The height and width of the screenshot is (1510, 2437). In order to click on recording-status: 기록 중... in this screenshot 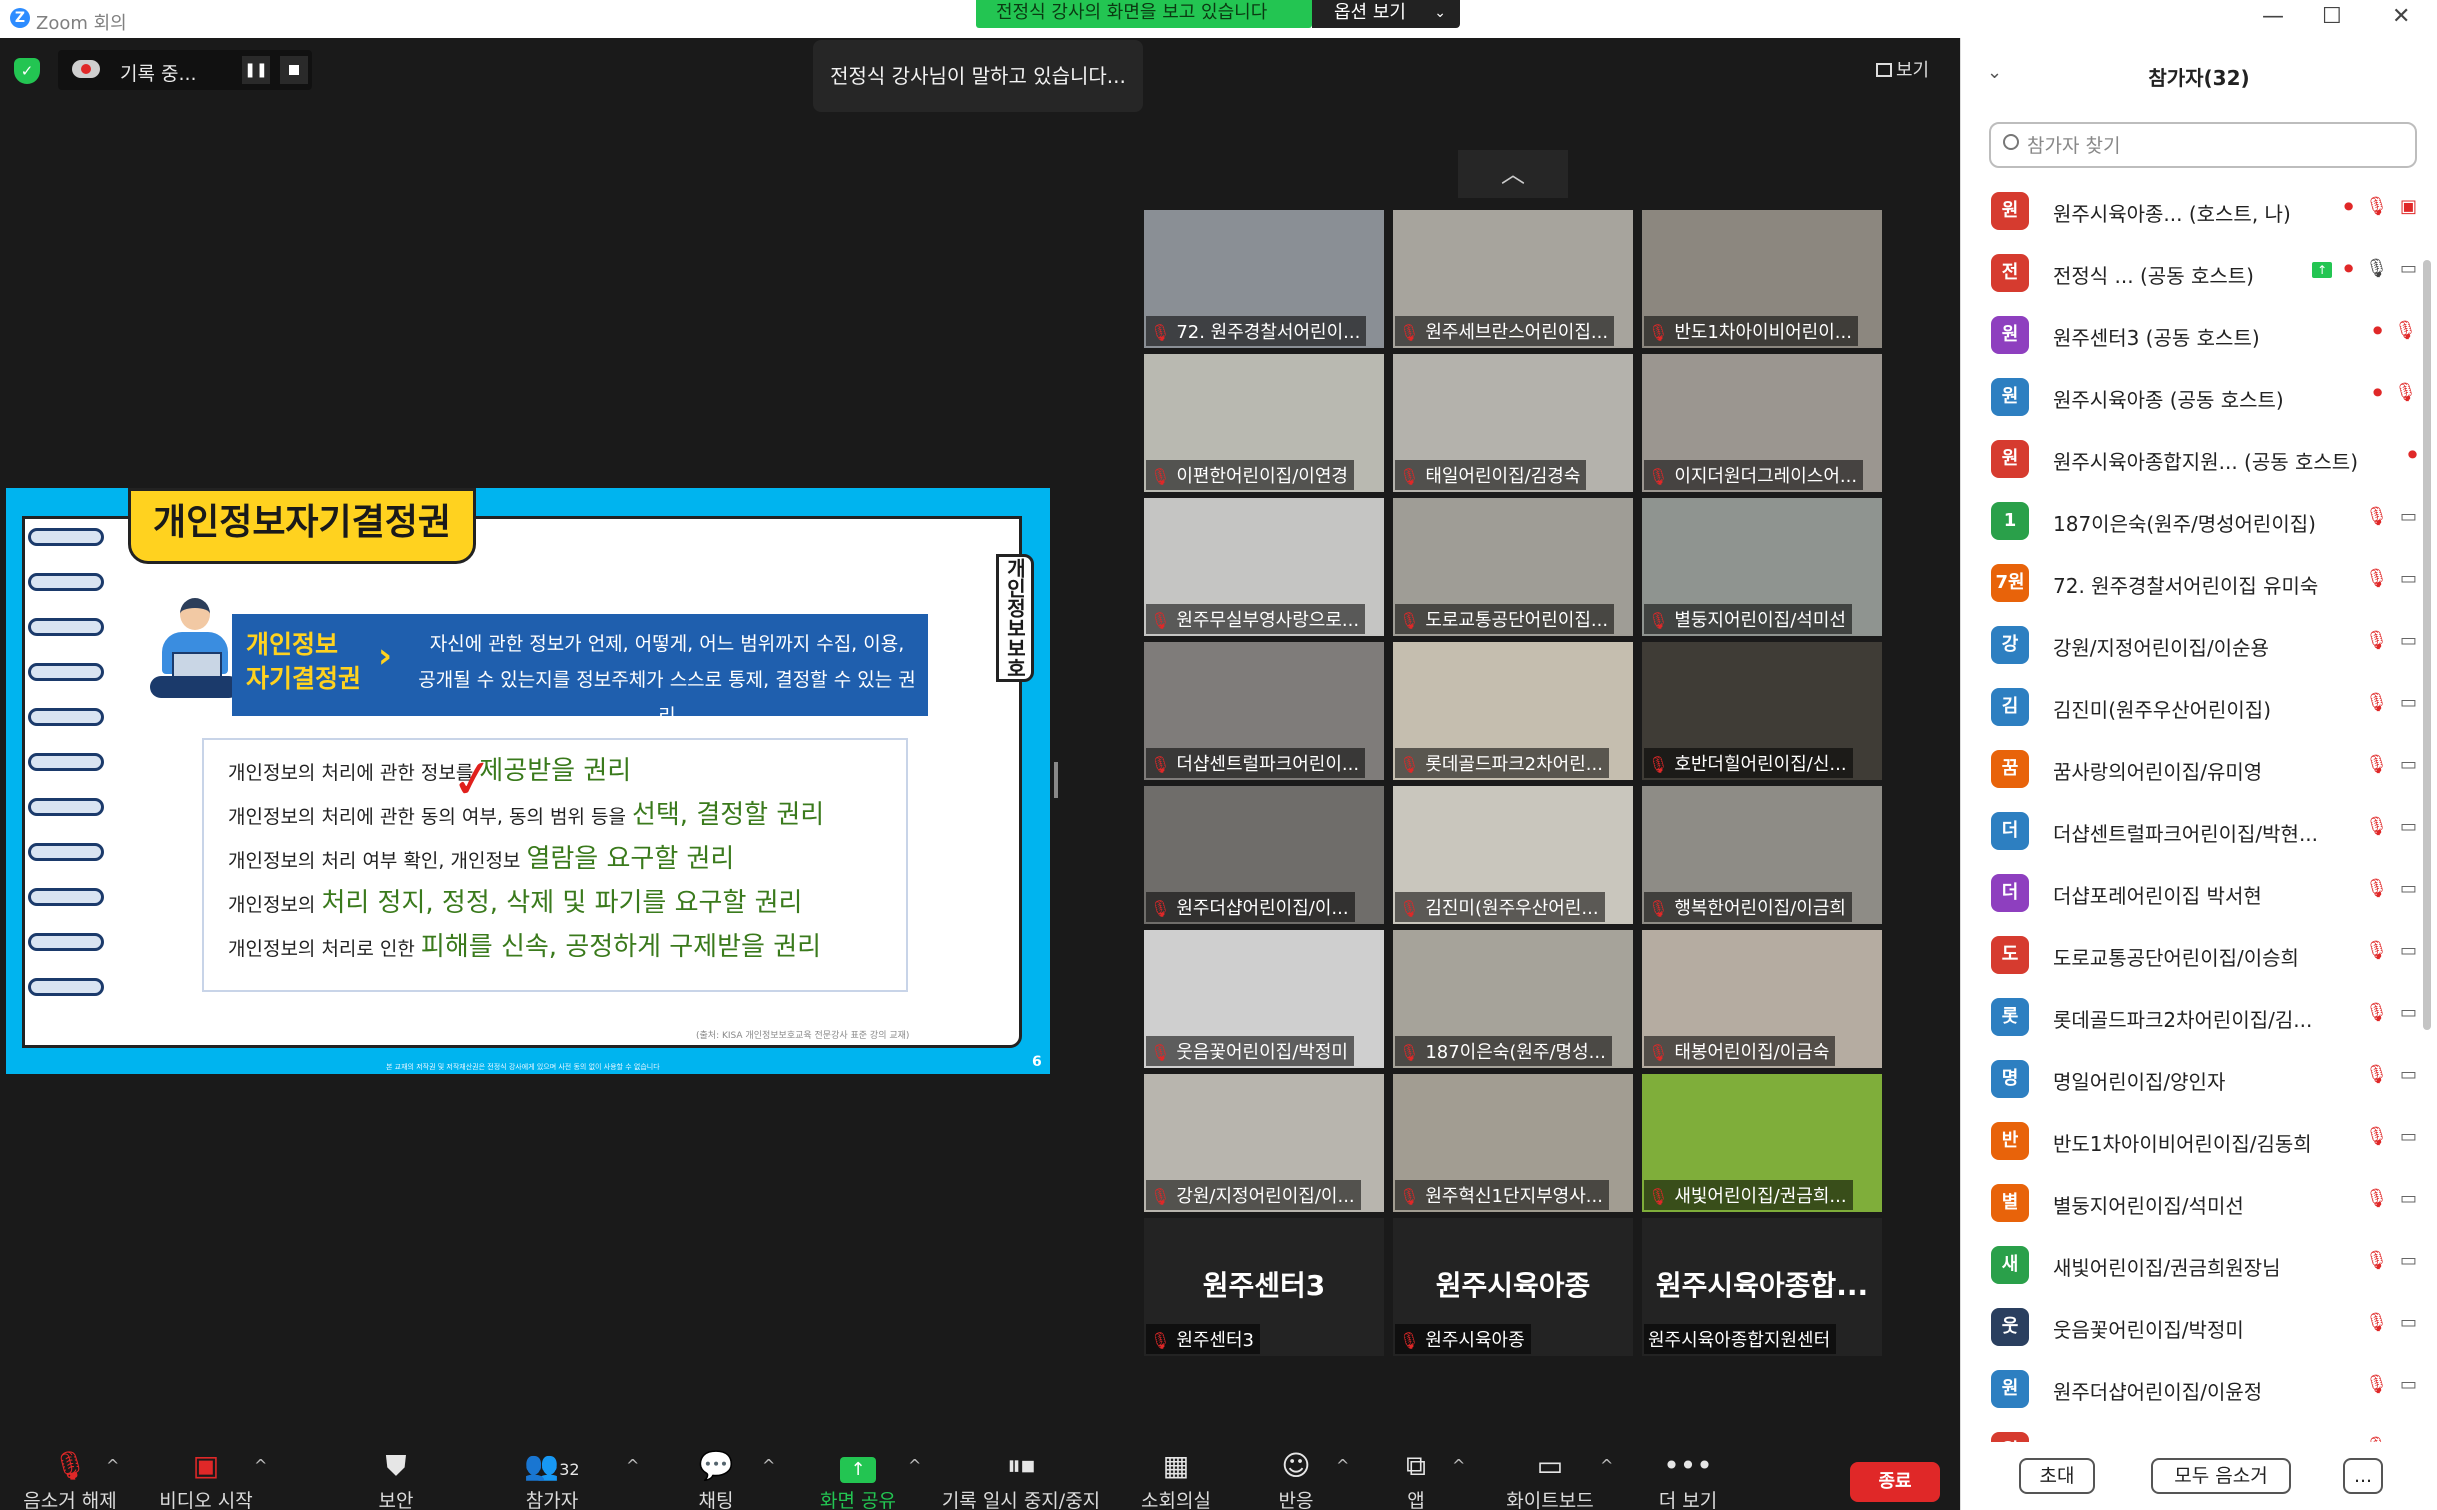, I will do `click(158, 74)`.